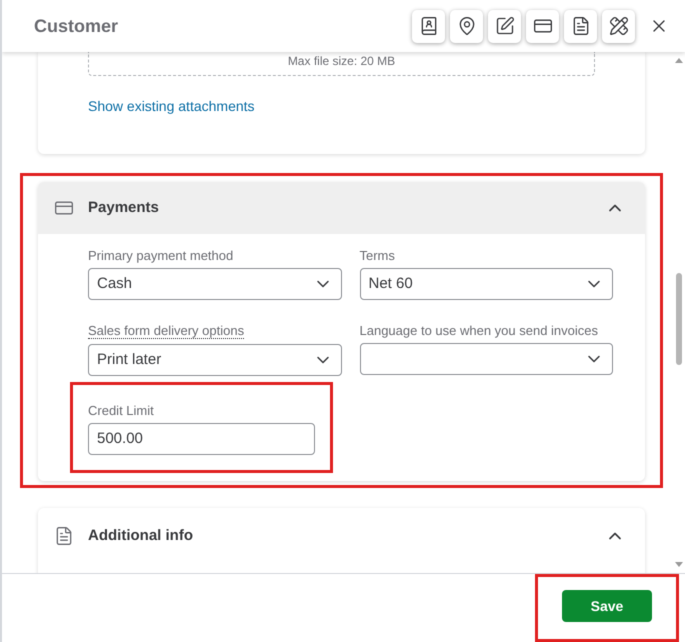 The height and width of the screenshot is (642, 685). Describe the element at coordinates (377, 255) in the screenshot. I see `field-label: Terms` at that location.